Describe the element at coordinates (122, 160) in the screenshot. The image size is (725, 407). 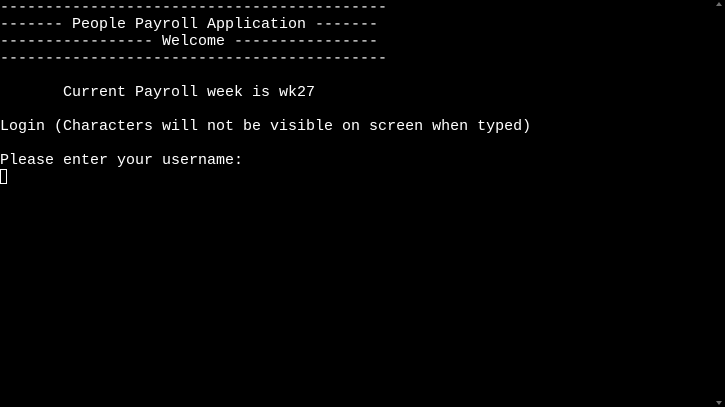
I see `username-prompt: Please enter your username:` at that location.